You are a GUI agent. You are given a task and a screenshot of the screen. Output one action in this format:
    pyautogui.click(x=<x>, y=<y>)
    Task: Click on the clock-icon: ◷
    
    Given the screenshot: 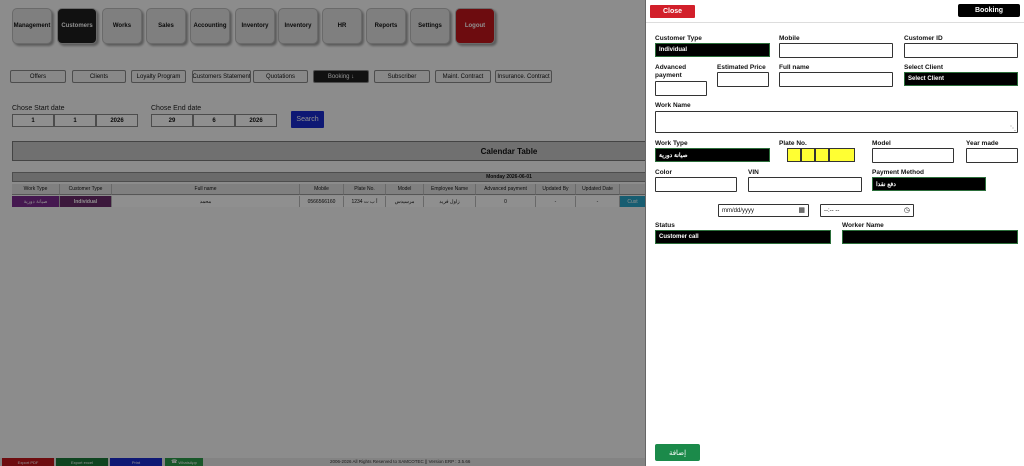 What is the action you would take?
    pyautogui.click(x=907, y=210)
    